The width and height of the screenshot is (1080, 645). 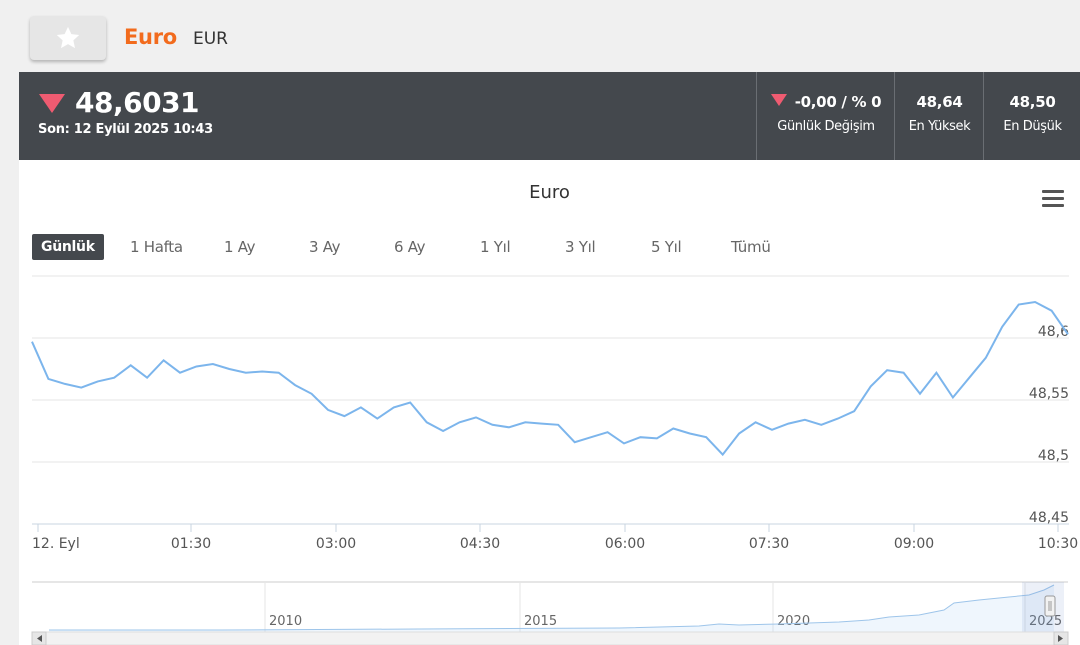 I want to click on x-tick-label: 12. Eyl, so click(x=56, y=544).